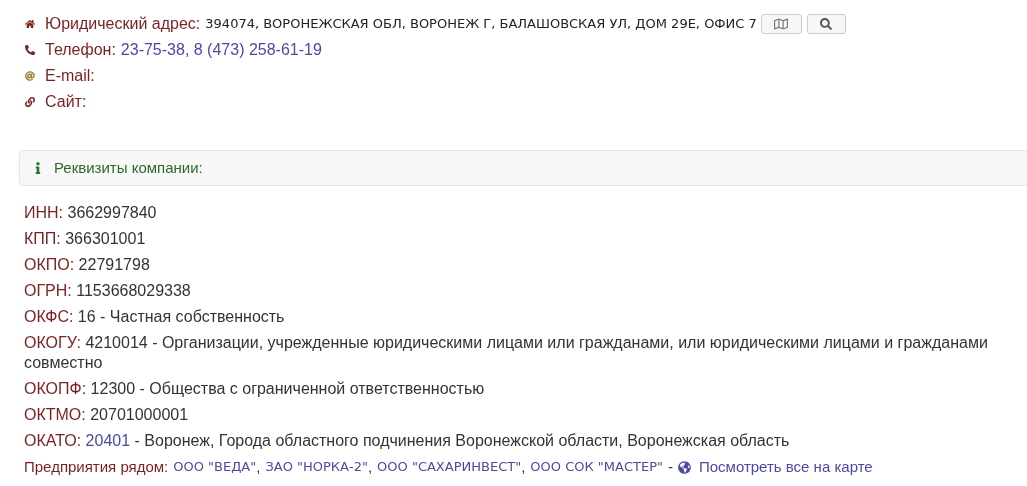  What do you see at coordinates (38, 168) in the screenshot?
I see `info-icon` at bounding box center [38, 168].